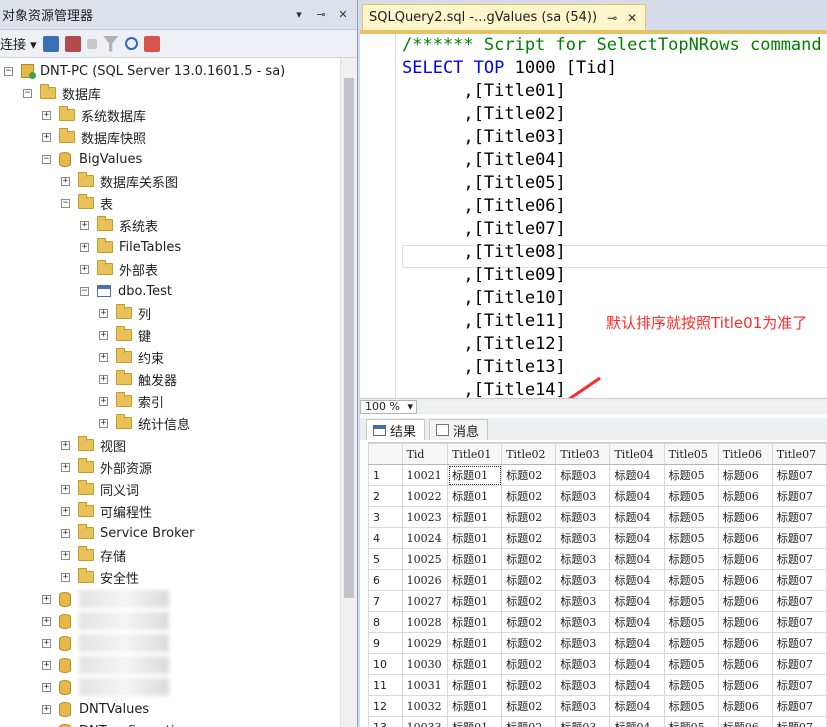 This screenshot has height=727, width=827. Describe the element at coordinates (385, 601) in the screenshot. I see `row-number: 7` at that location.